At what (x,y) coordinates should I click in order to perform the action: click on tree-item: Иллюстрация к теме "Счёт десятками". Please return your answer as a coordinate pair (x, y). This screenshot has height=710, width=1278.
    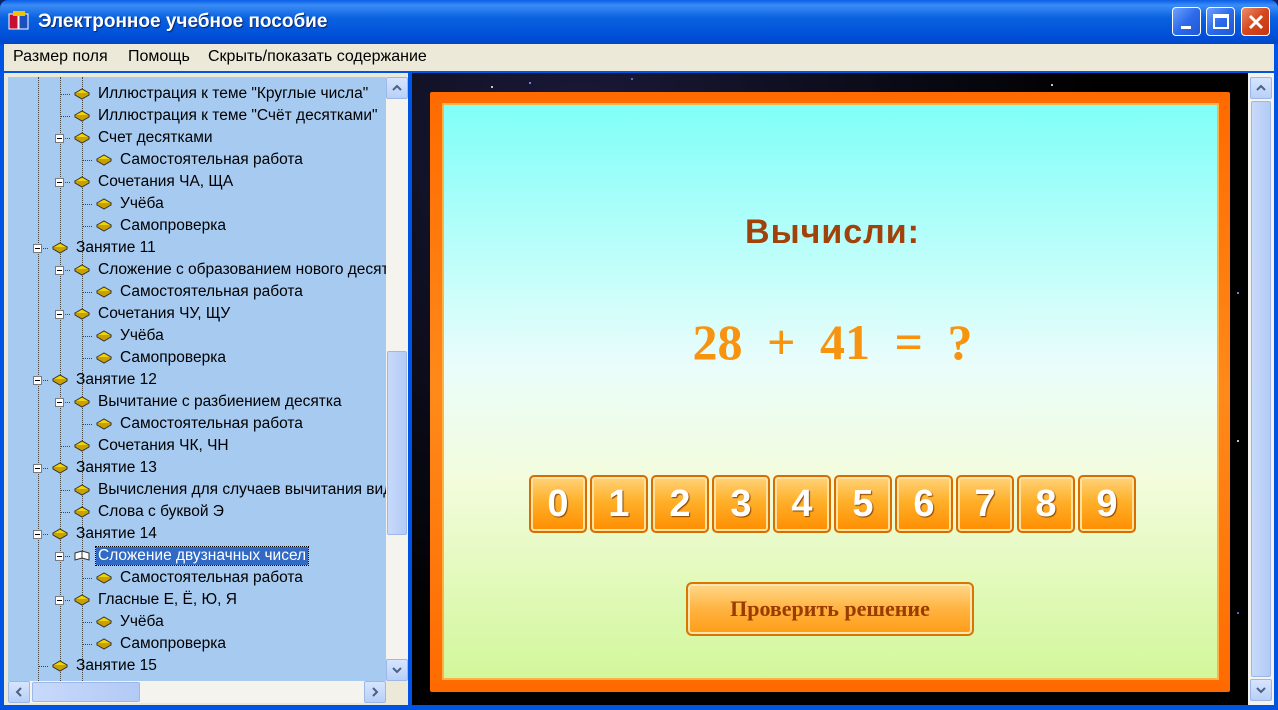
    Looking at the image, I should click on (226, 116).